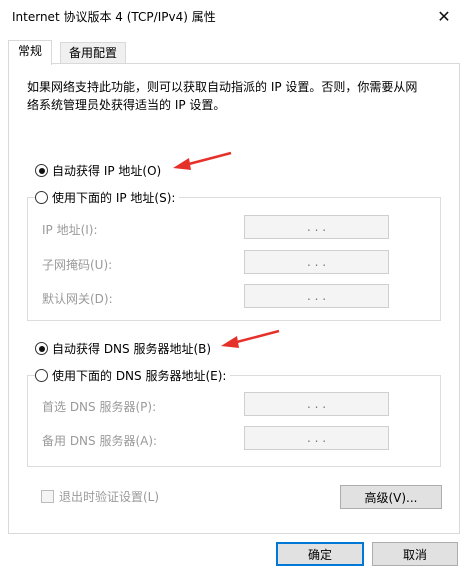 The width and height of the screenshot is (467, 581). Describe the element at coordinates (100, 441) in the screenshot. I see `alternate-dns-label: 备用 DNS 服务器(A):` at that location.